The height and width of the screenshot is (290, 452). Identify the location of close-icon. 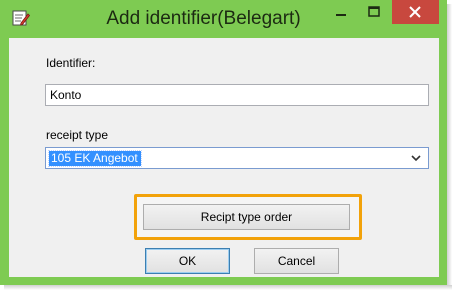
(415, 12).